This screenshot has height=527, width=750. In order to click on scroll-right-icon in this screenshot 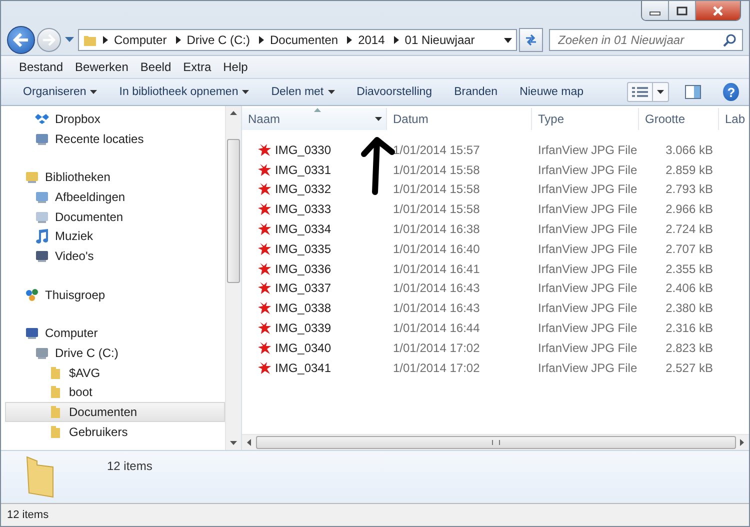, I will do `click(742, 442)`.